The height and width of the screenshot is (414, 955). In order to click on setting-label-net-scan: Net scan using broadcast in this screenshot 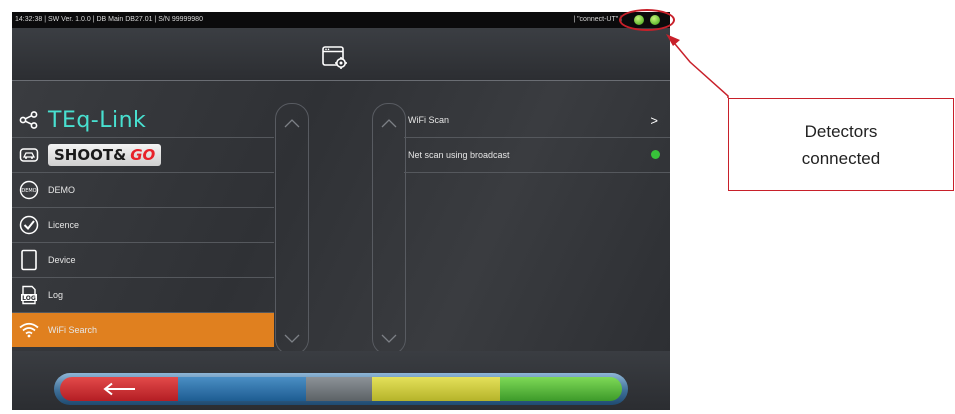, I will do `click(459, 155)`.